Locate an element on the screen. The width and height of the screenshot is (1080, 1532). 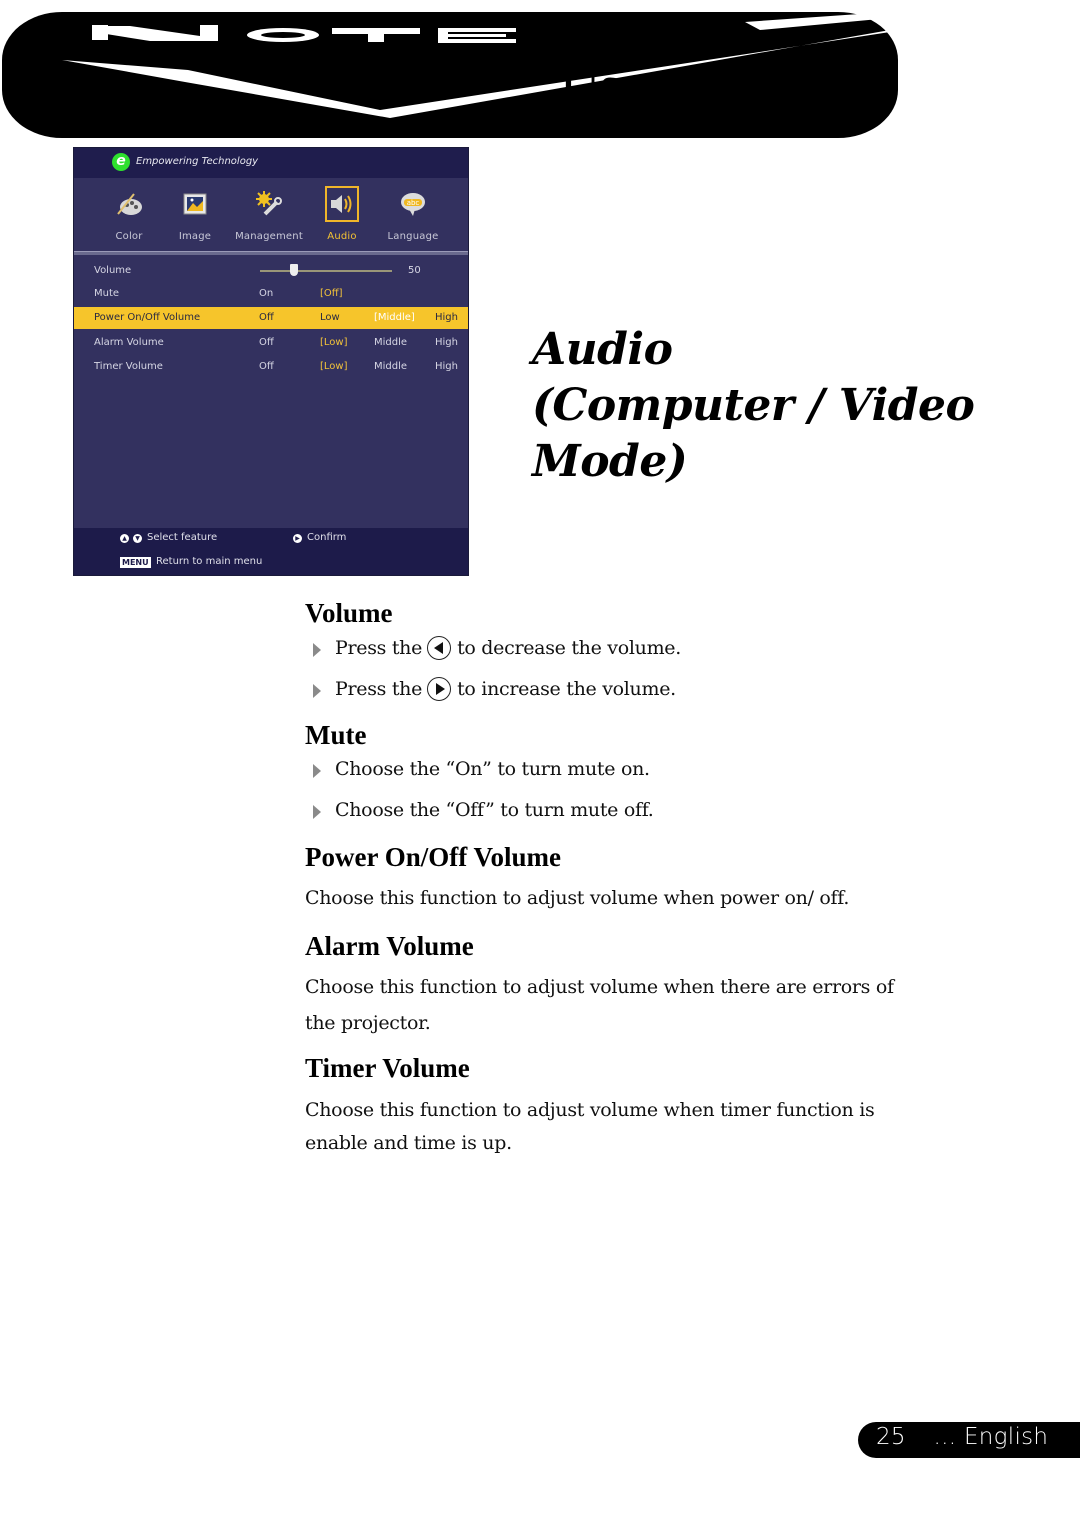
heading-alarm-volume: Alarm Volume is located at coordinates (389, 946).